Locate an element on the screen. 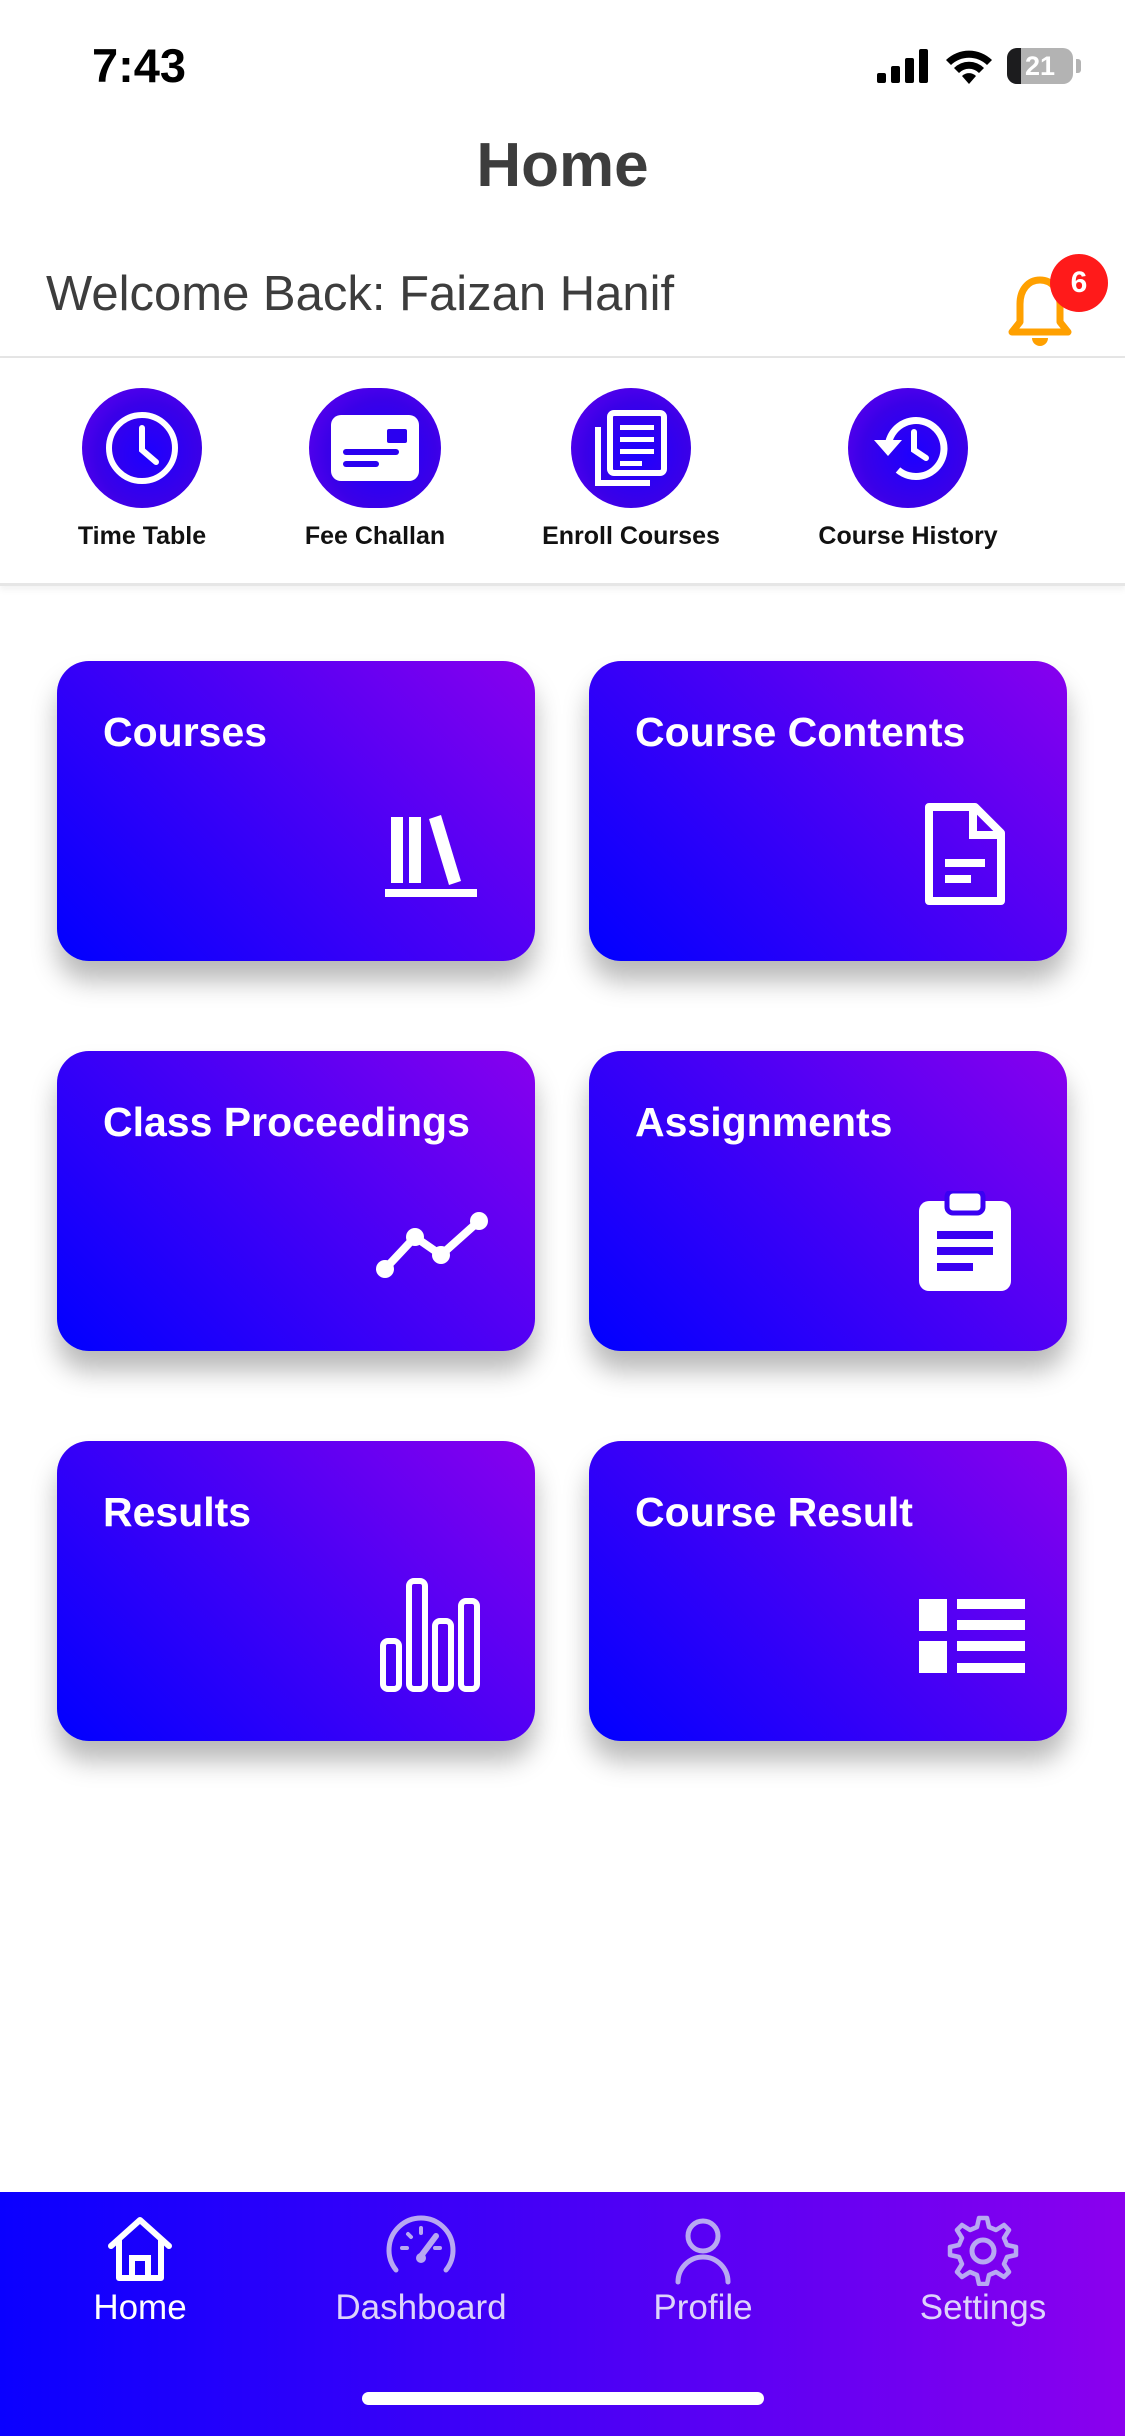 Image resolution: width=1125 pixels, height=2436 pixels. quick-action-label: Fee Challan is located at coordinates (375, 536).